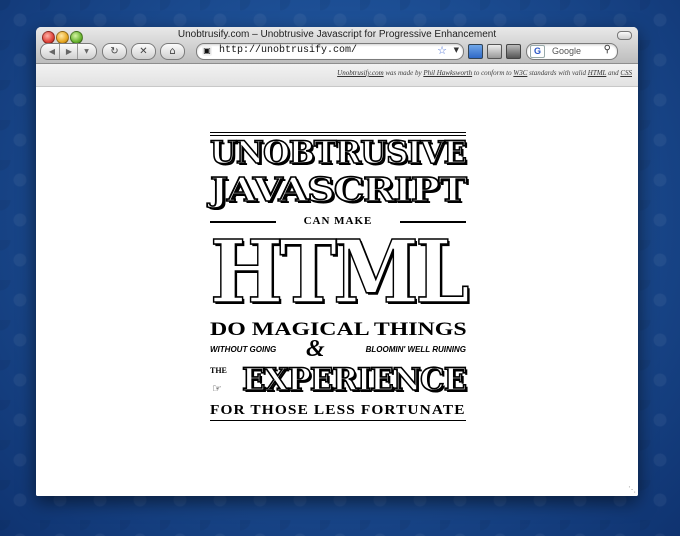  Describe the element at coordinates (566, 51) in the screenshot. I see `search-input: Google` at that location.